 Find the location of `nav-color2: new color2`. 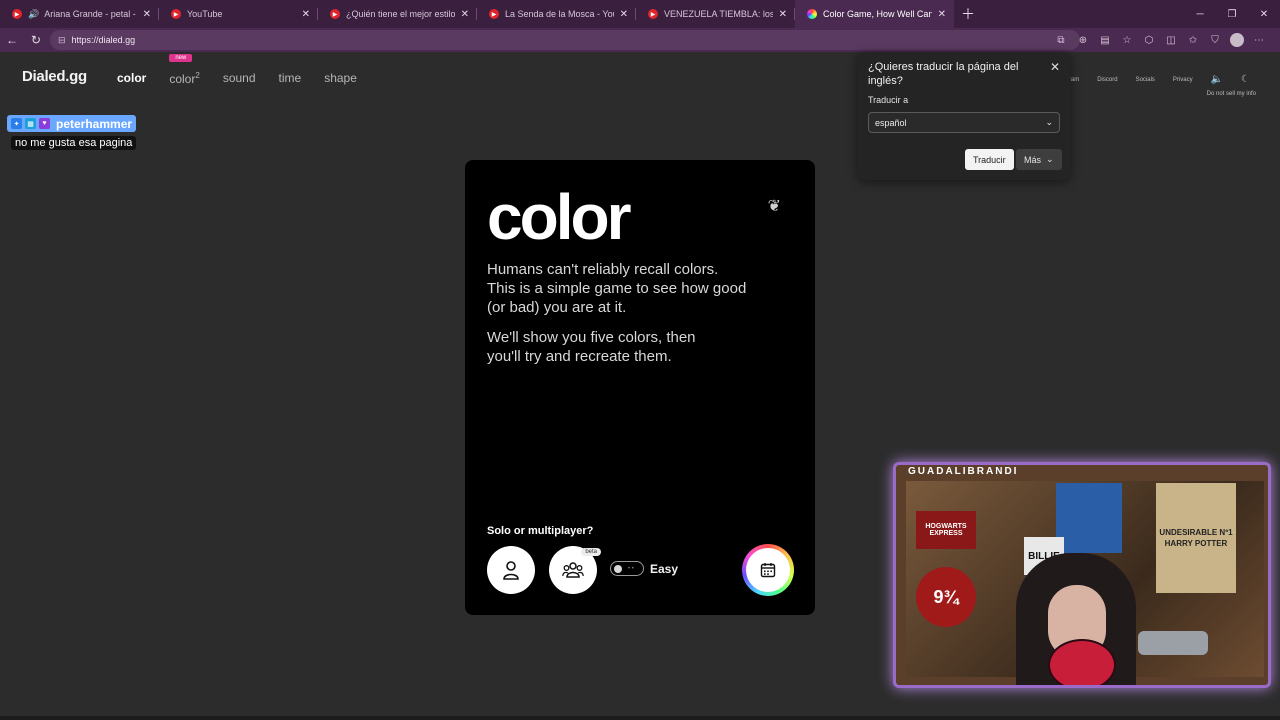

nav-color2: new color2 is located at coordinates (184, 70).